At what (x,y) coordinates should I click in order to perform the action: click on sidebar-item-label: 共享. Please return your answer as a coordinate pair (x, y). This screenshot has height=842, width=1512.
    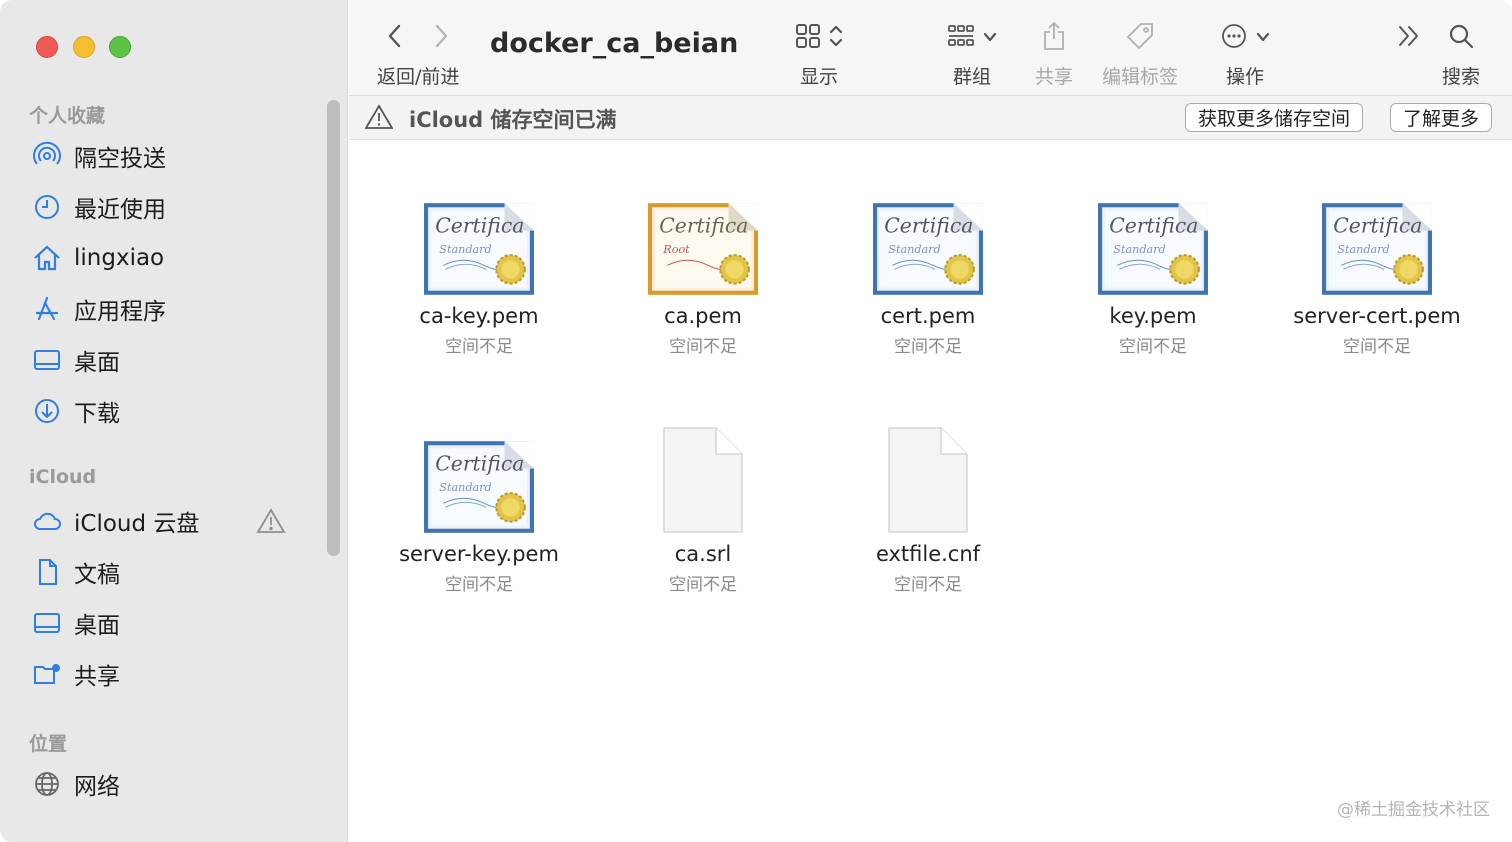
    Looking at the image, I should click on (97, 677).